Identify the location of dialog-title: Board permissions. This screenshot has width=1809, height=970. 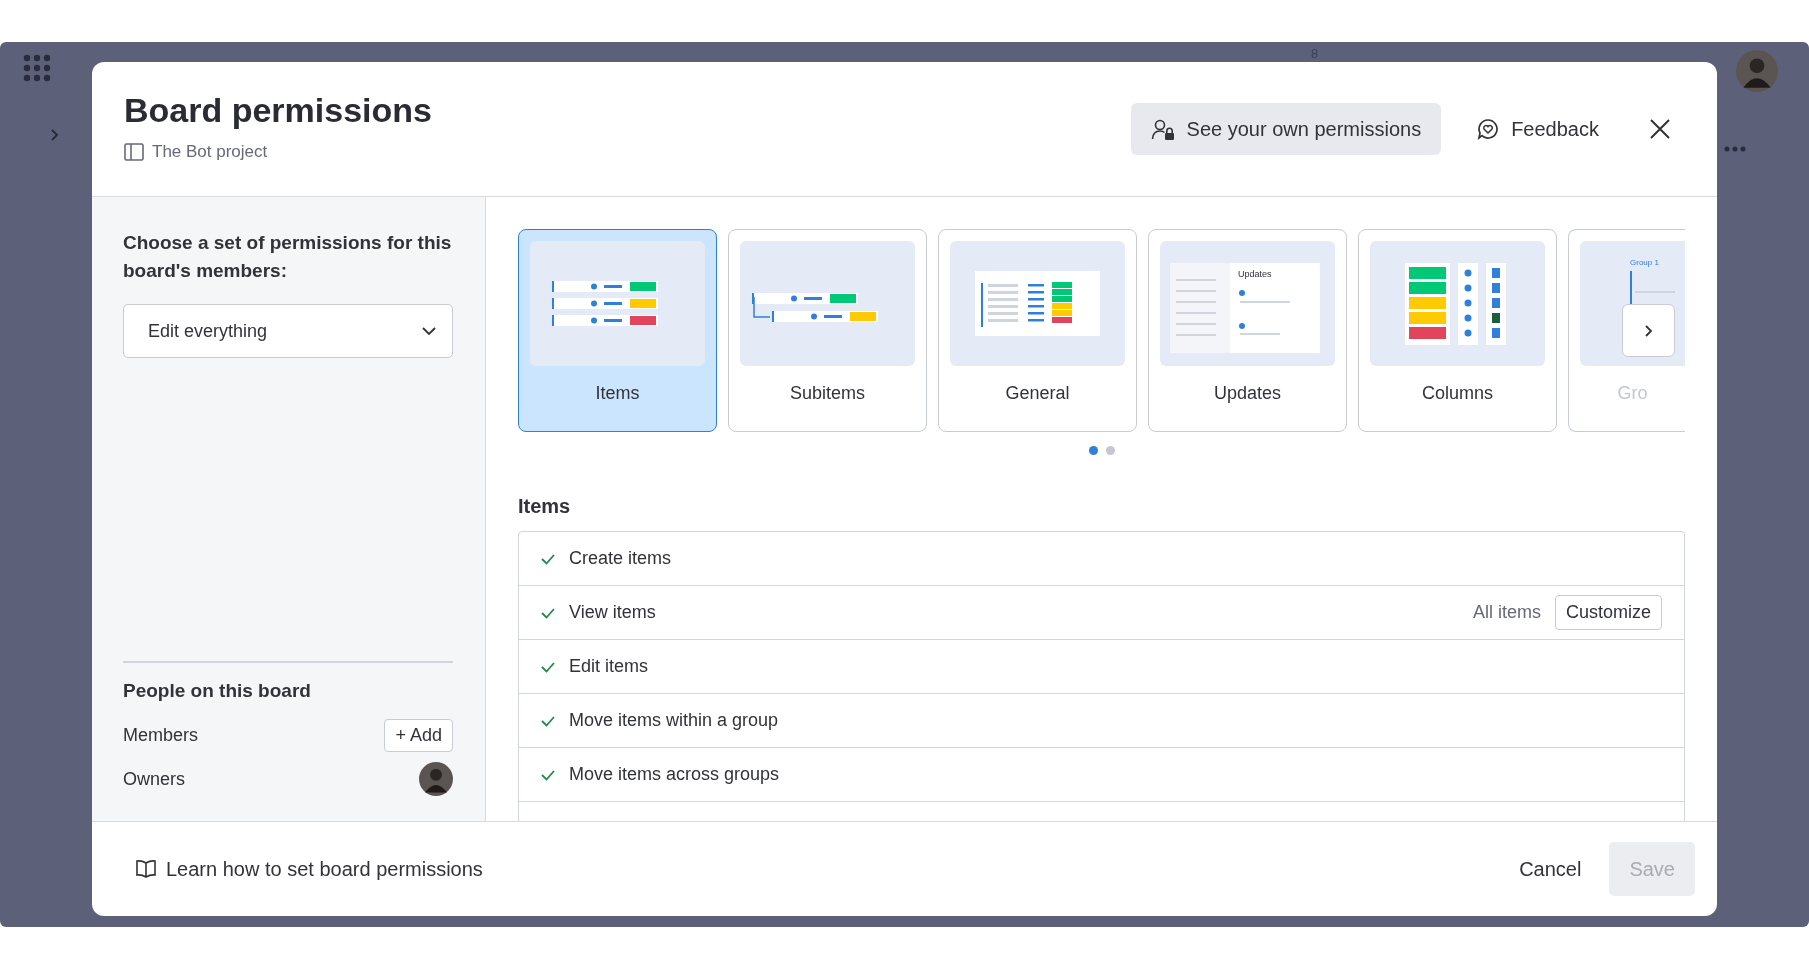
(278, 110).